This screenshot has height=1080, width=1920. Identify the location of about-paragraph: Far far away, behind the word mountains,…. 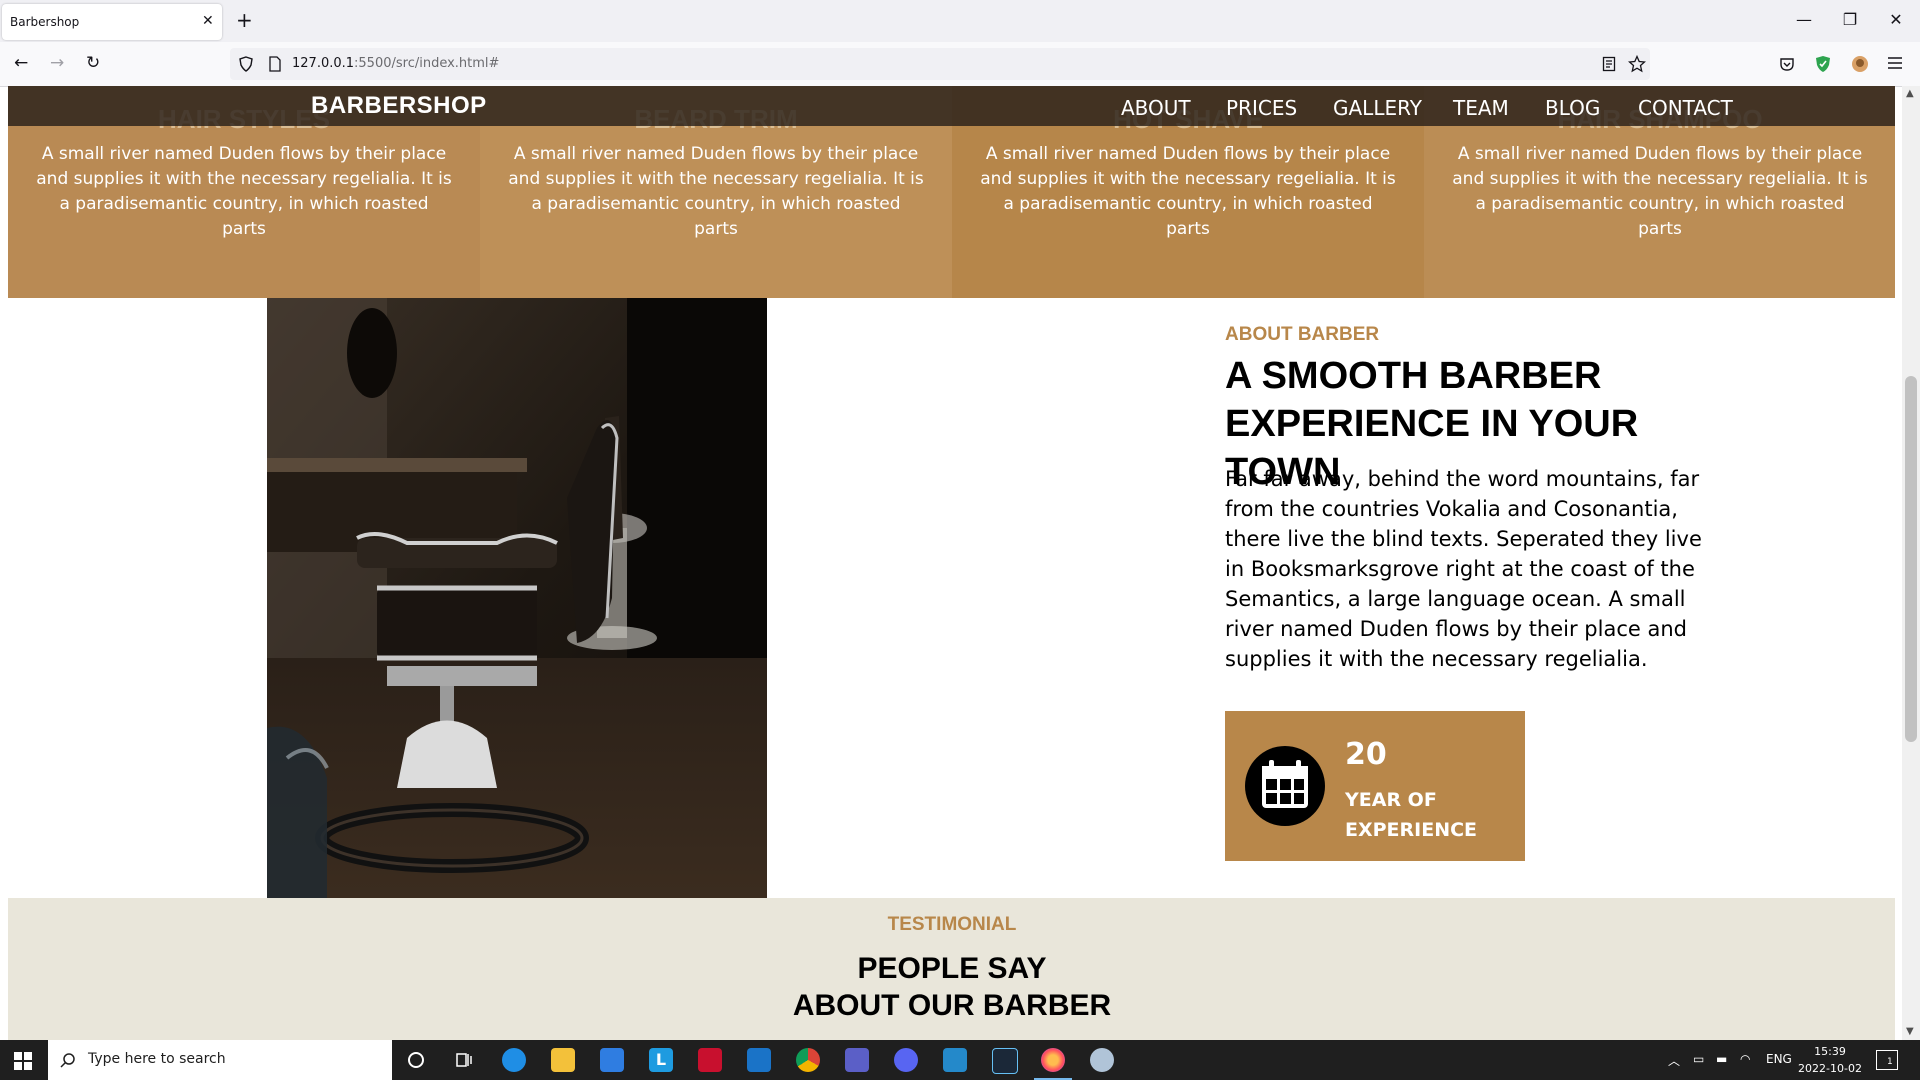
(1463, 569).